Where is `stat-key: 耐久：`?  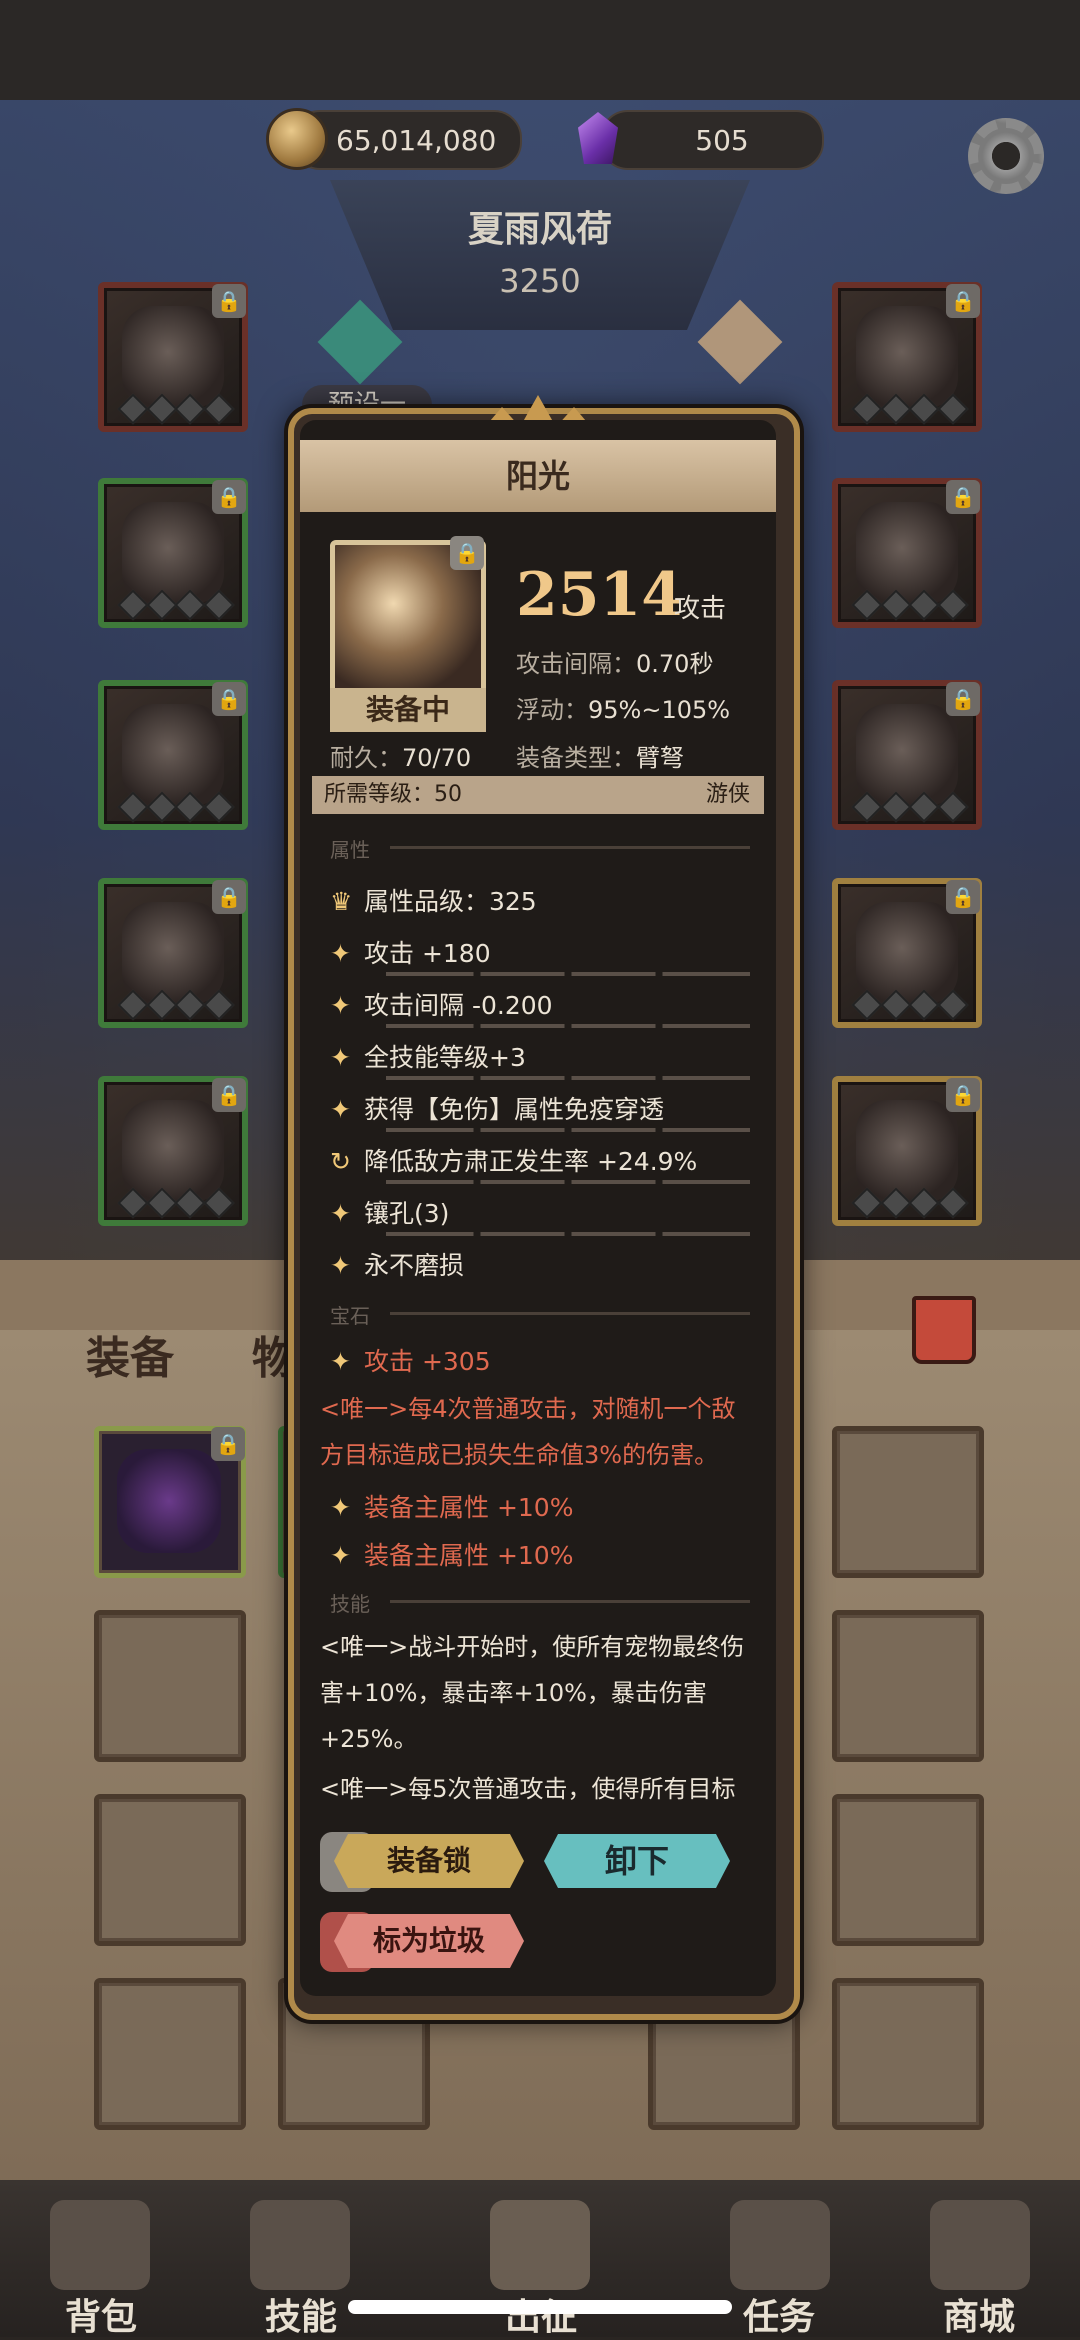
stat-key: 耐久： is located at coordinates (366, 758).